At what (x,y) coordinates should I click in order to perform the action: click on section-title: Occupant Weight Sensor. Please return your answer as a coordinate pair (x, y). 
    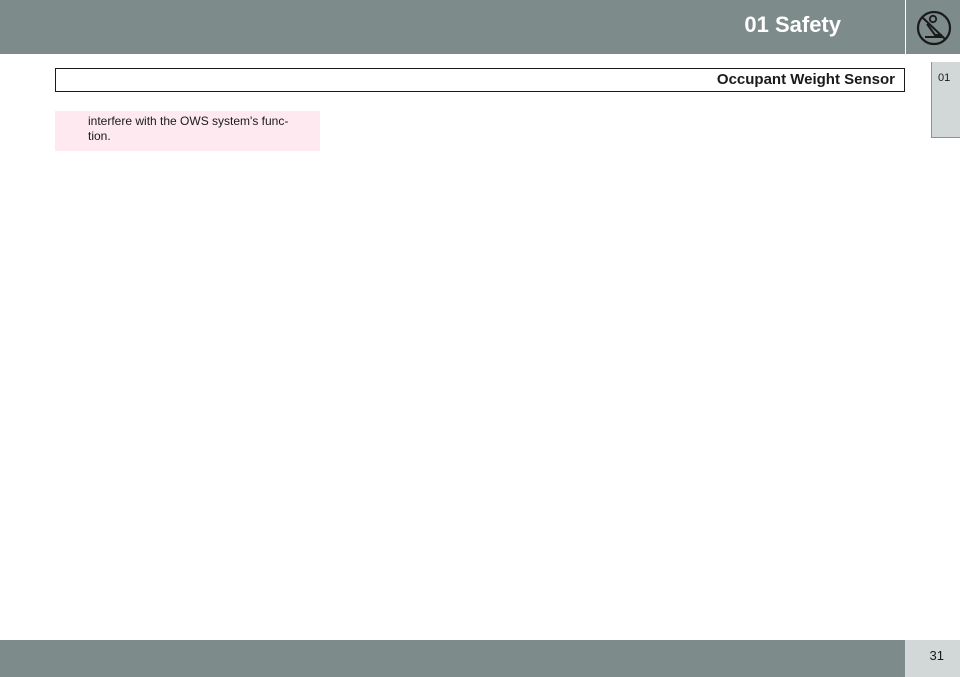
    Looking at the image, I should click on (805, 79).